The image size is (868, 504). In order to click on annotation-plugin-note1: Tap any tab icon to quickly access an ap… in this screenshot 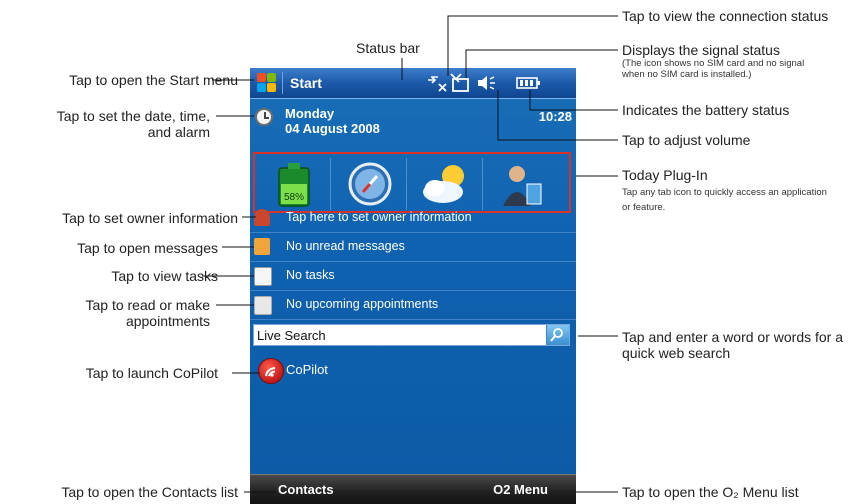, I will do `click(724, 192)`.